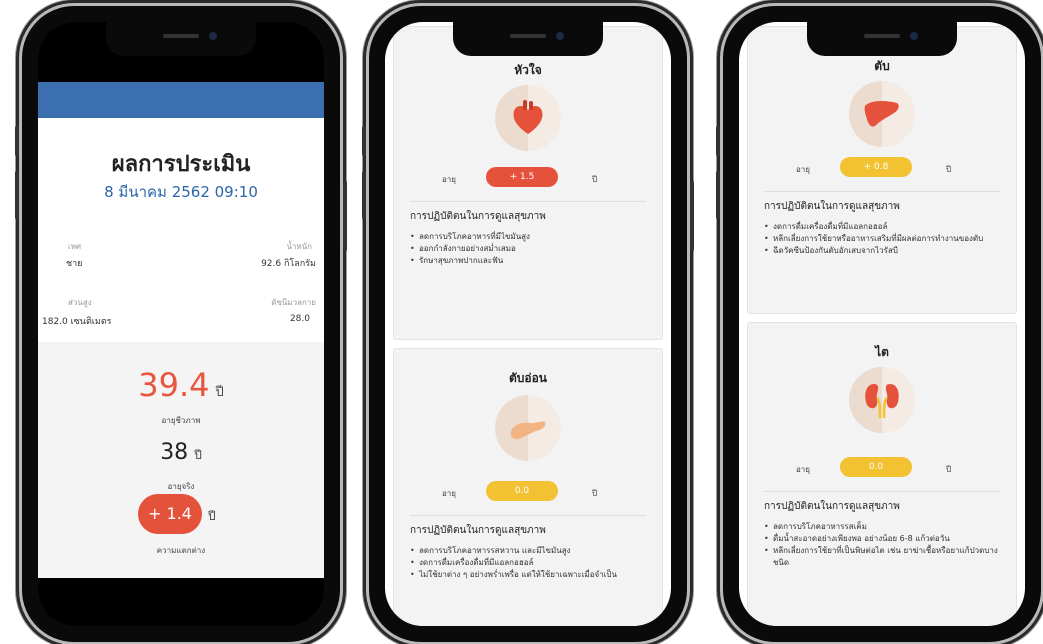 Image resolution: width=1043 pixels, height=644 pixels. I want to click on bmi-label: ดัชนีมวลกาย, so click(293, 302).